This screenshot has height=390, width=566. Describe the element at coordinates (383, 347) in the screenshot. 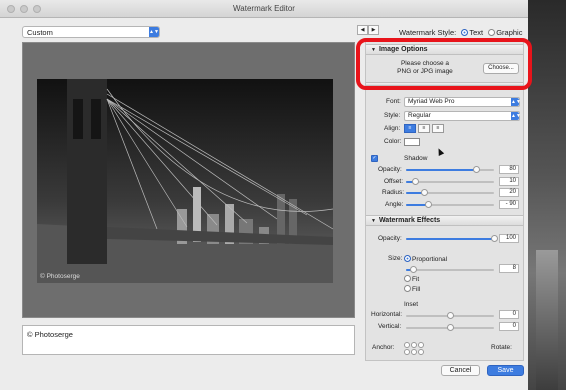

I see `anchor-label: Anchor:` at that location.